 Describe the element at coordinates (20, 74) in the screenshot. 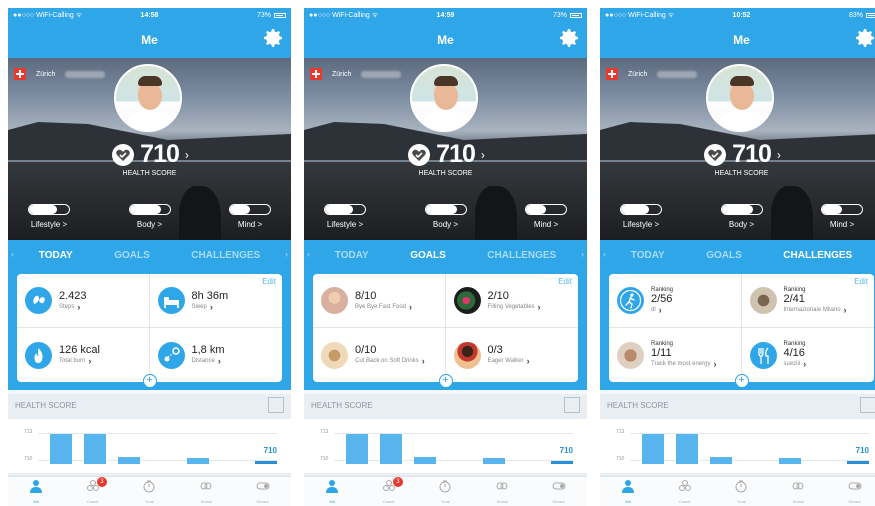

I see `swiss-flag-icon` at that location.